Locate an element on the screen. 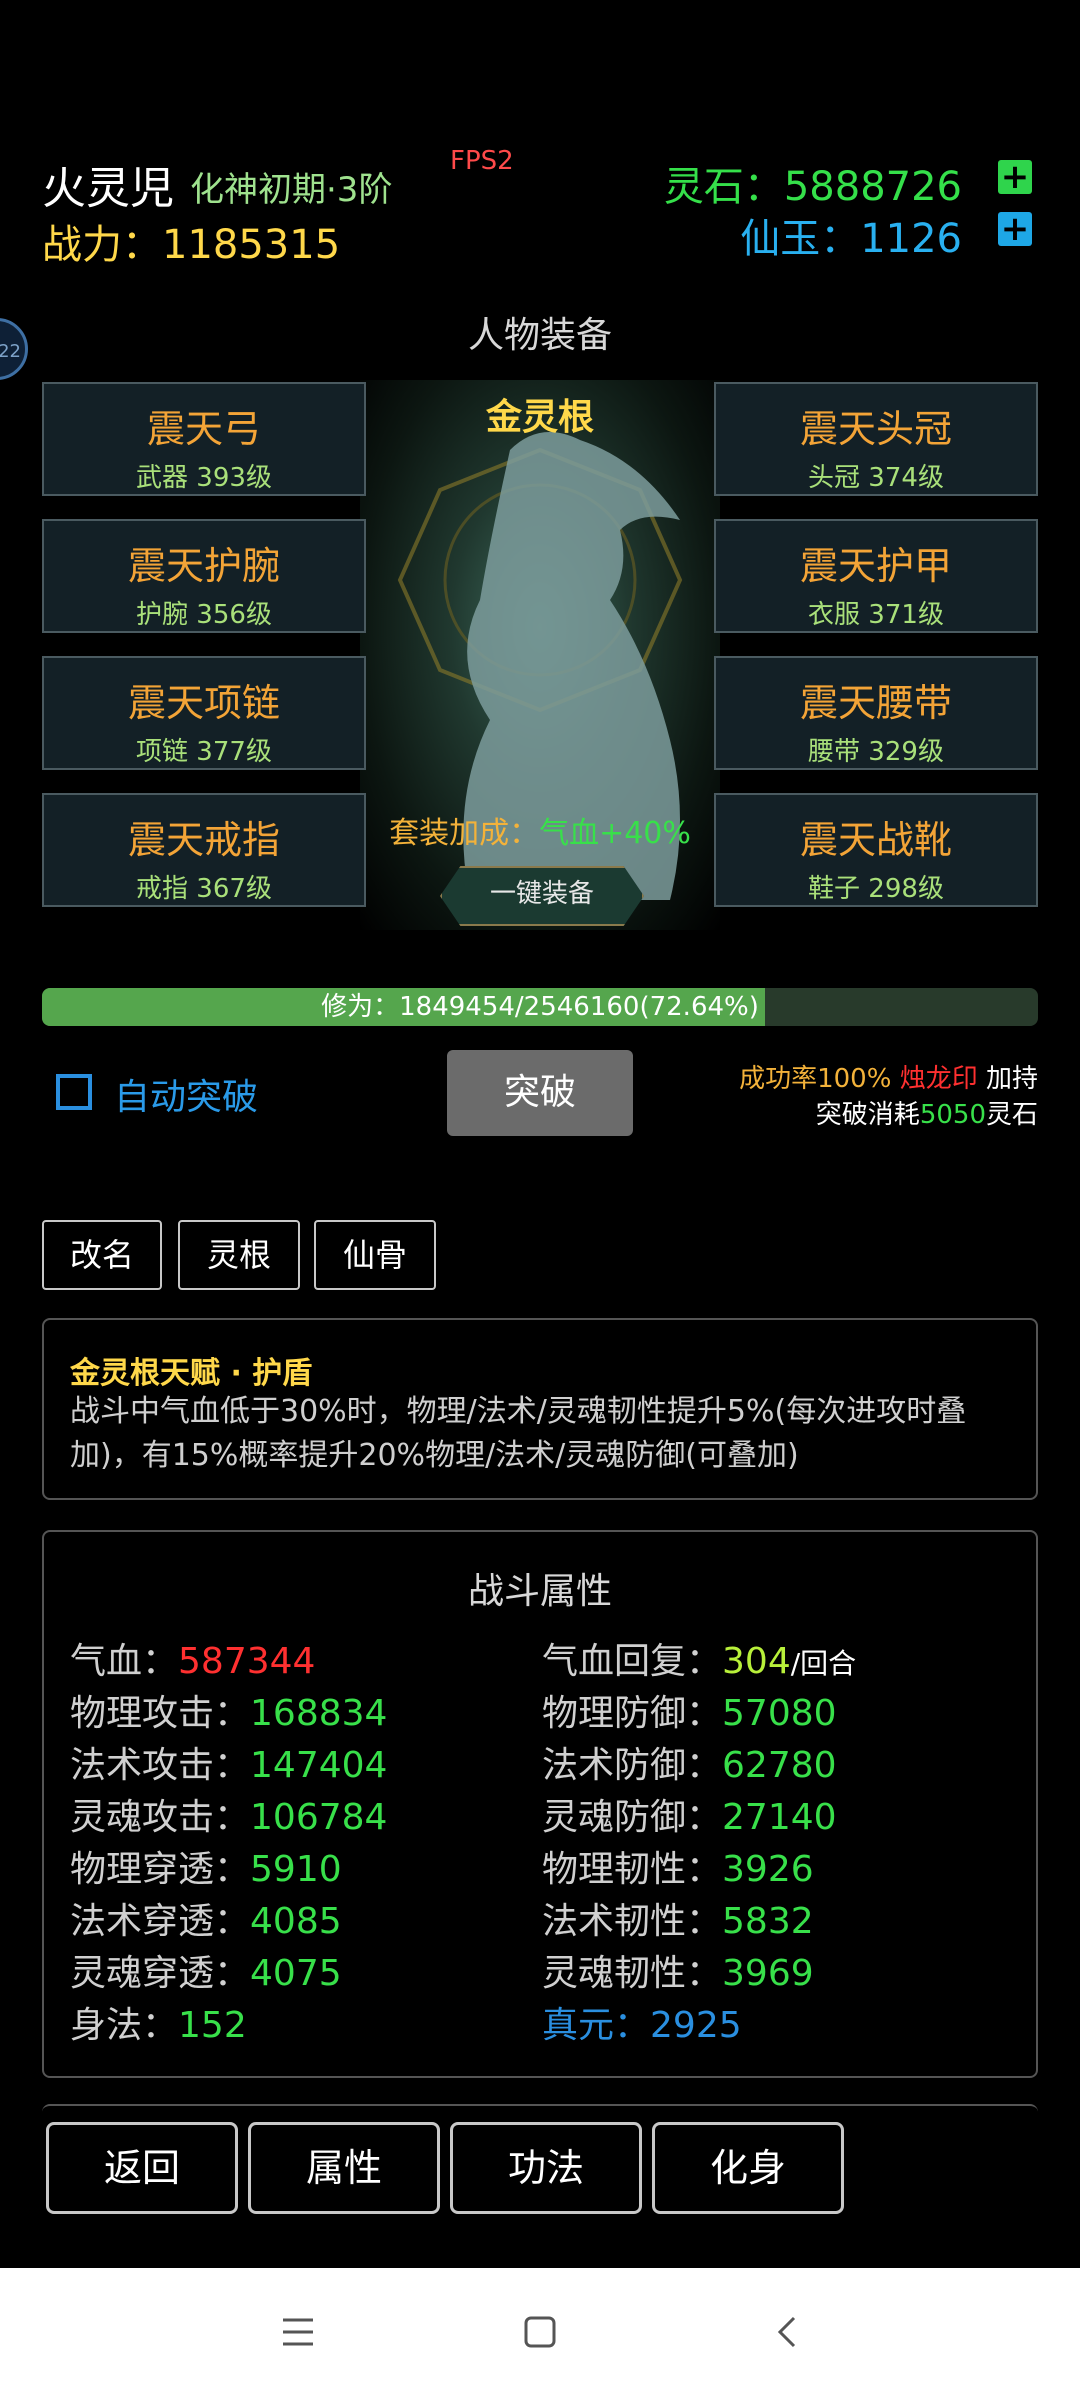 The width and height of the screenshot is (1080, 2400). breakthrough-cost: 突破消耗5050灵石 is located at coordinates (927, 1112).